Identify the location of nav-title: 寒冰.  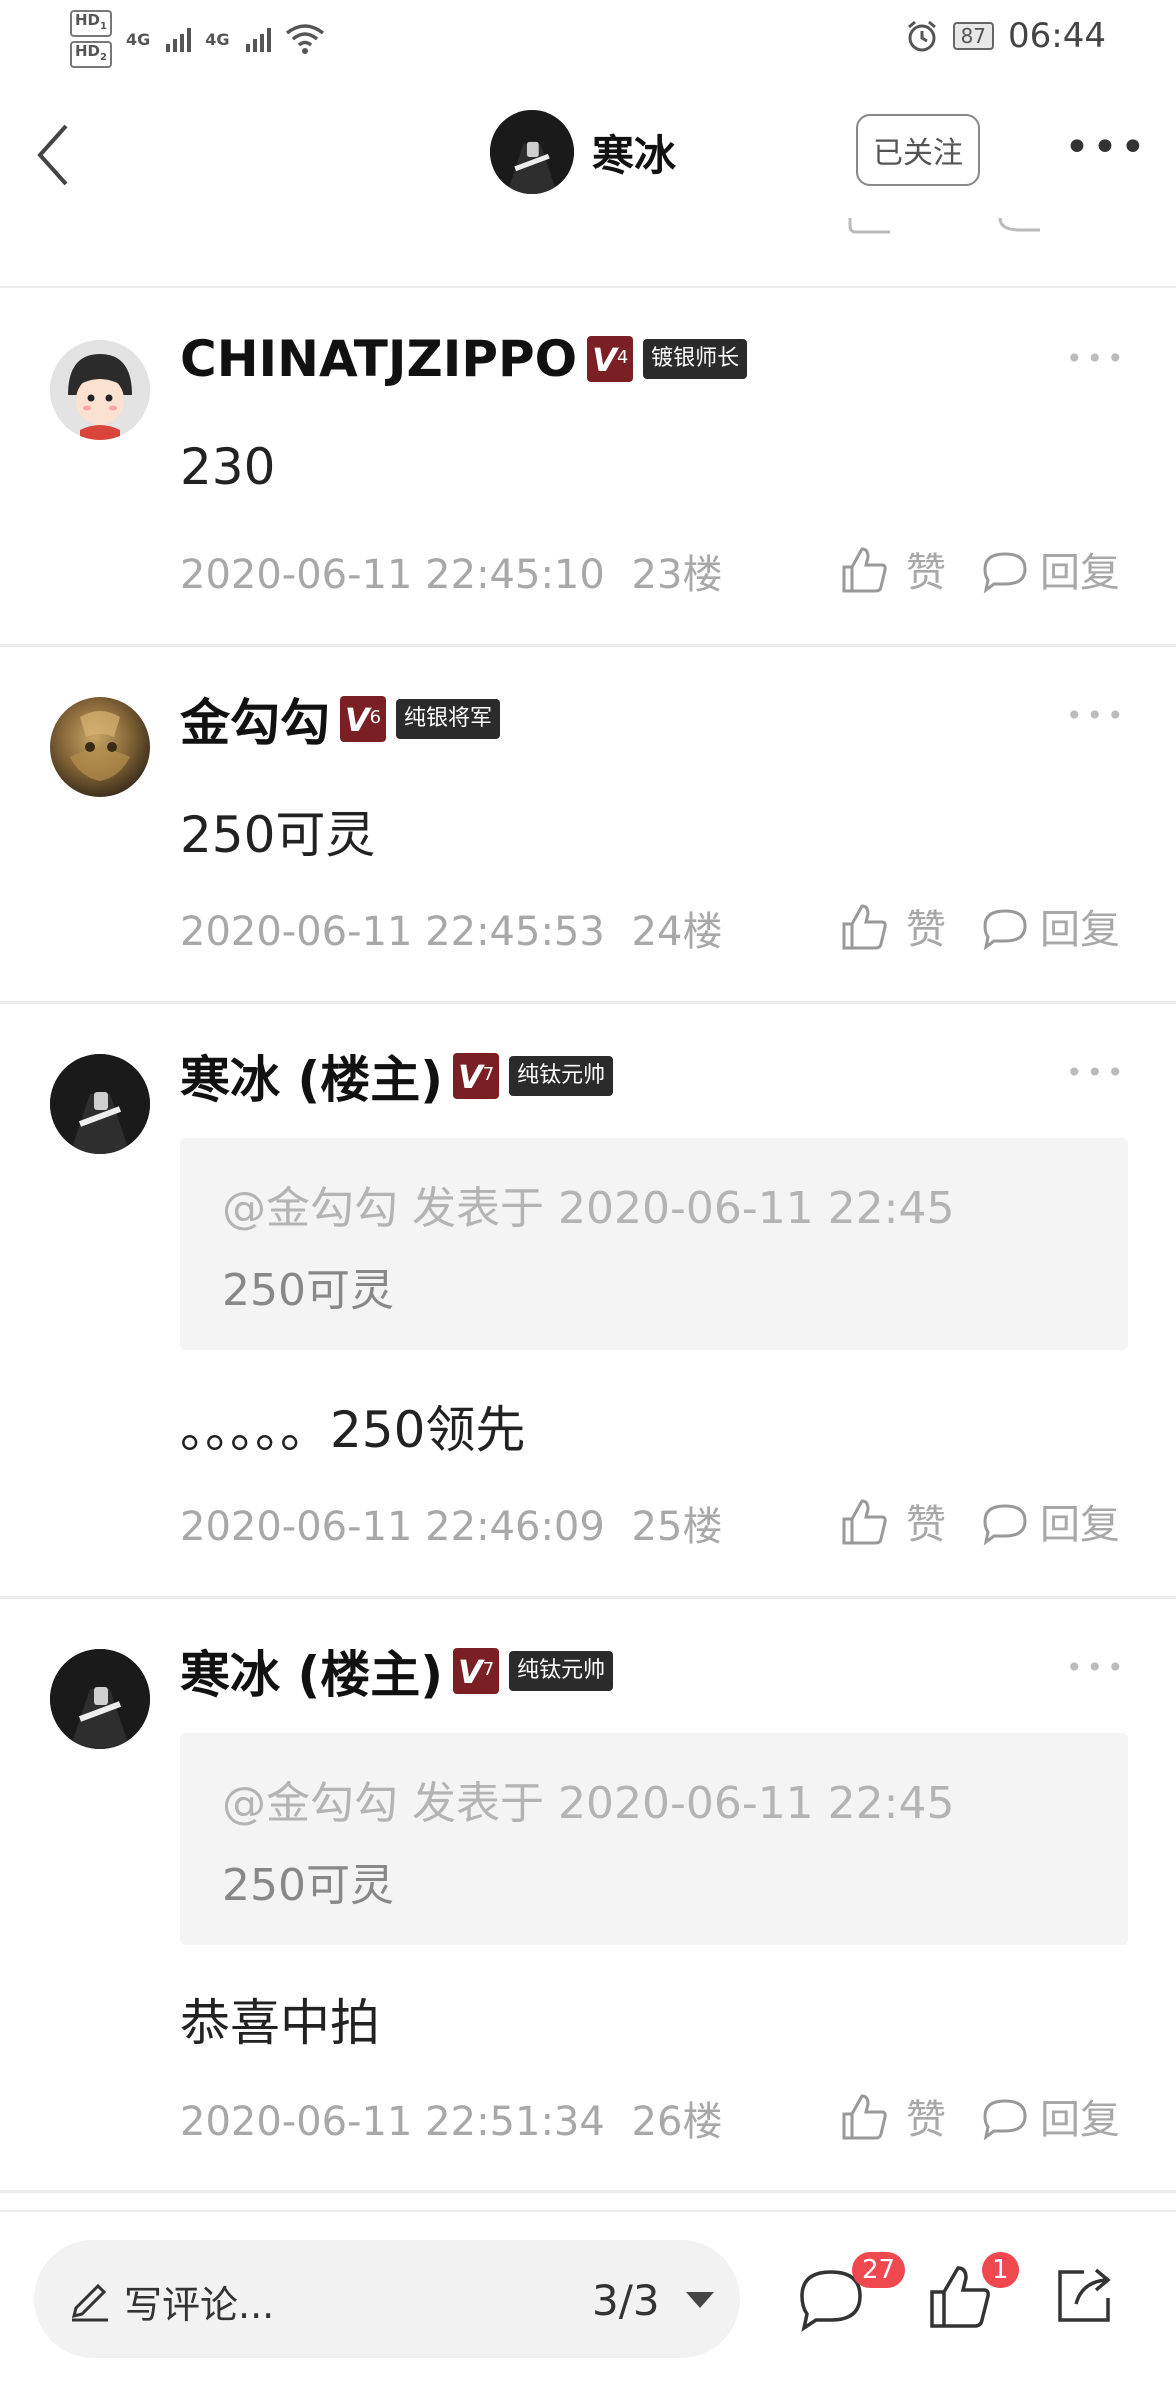
(634, 155).